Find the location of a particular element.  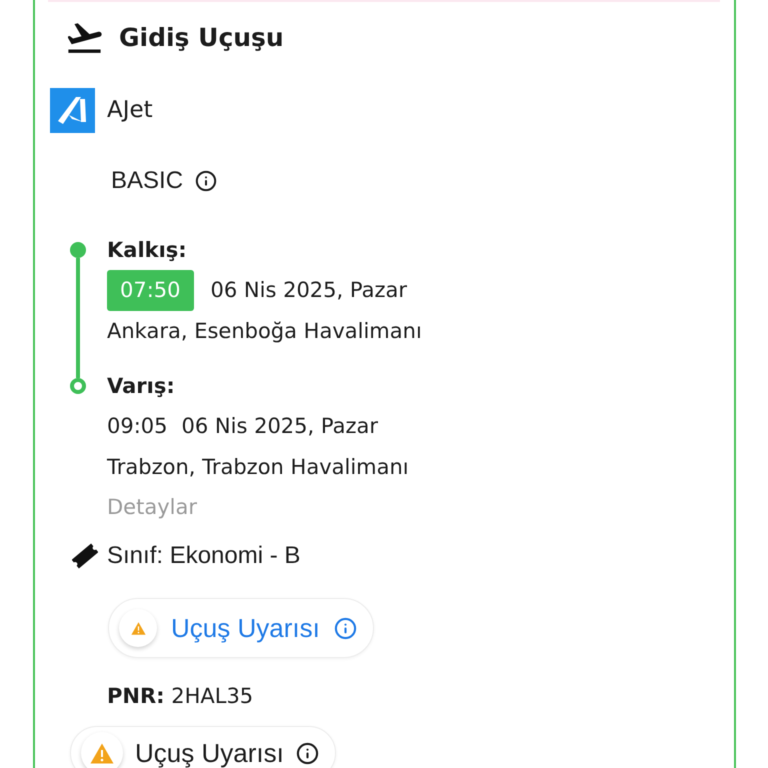

cabin-class: Sınıf: Ekonomi - B is located at coordinates (203, 556).